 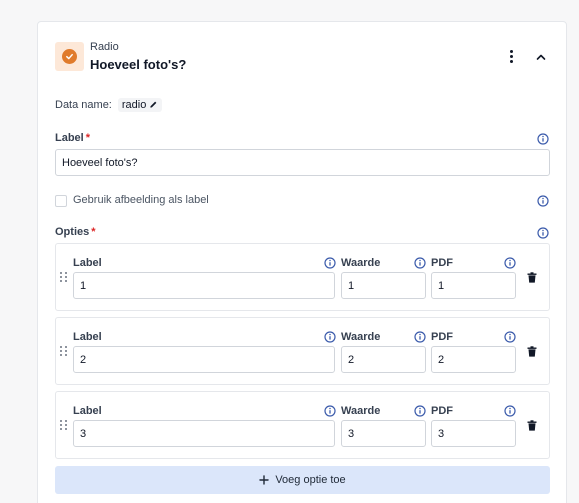 What do you see at coordinates (138, 64) in the screenshot?
I see `question-title: Hoeveel foto's?` at bounding box center [138, 64].